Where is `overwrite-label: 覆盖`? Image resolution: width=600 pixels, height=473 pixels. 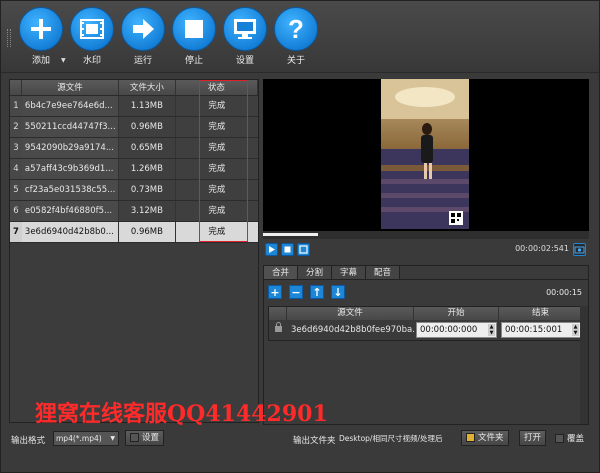
overwrite-label: 覆盖 is located at coordinates (576, 439).